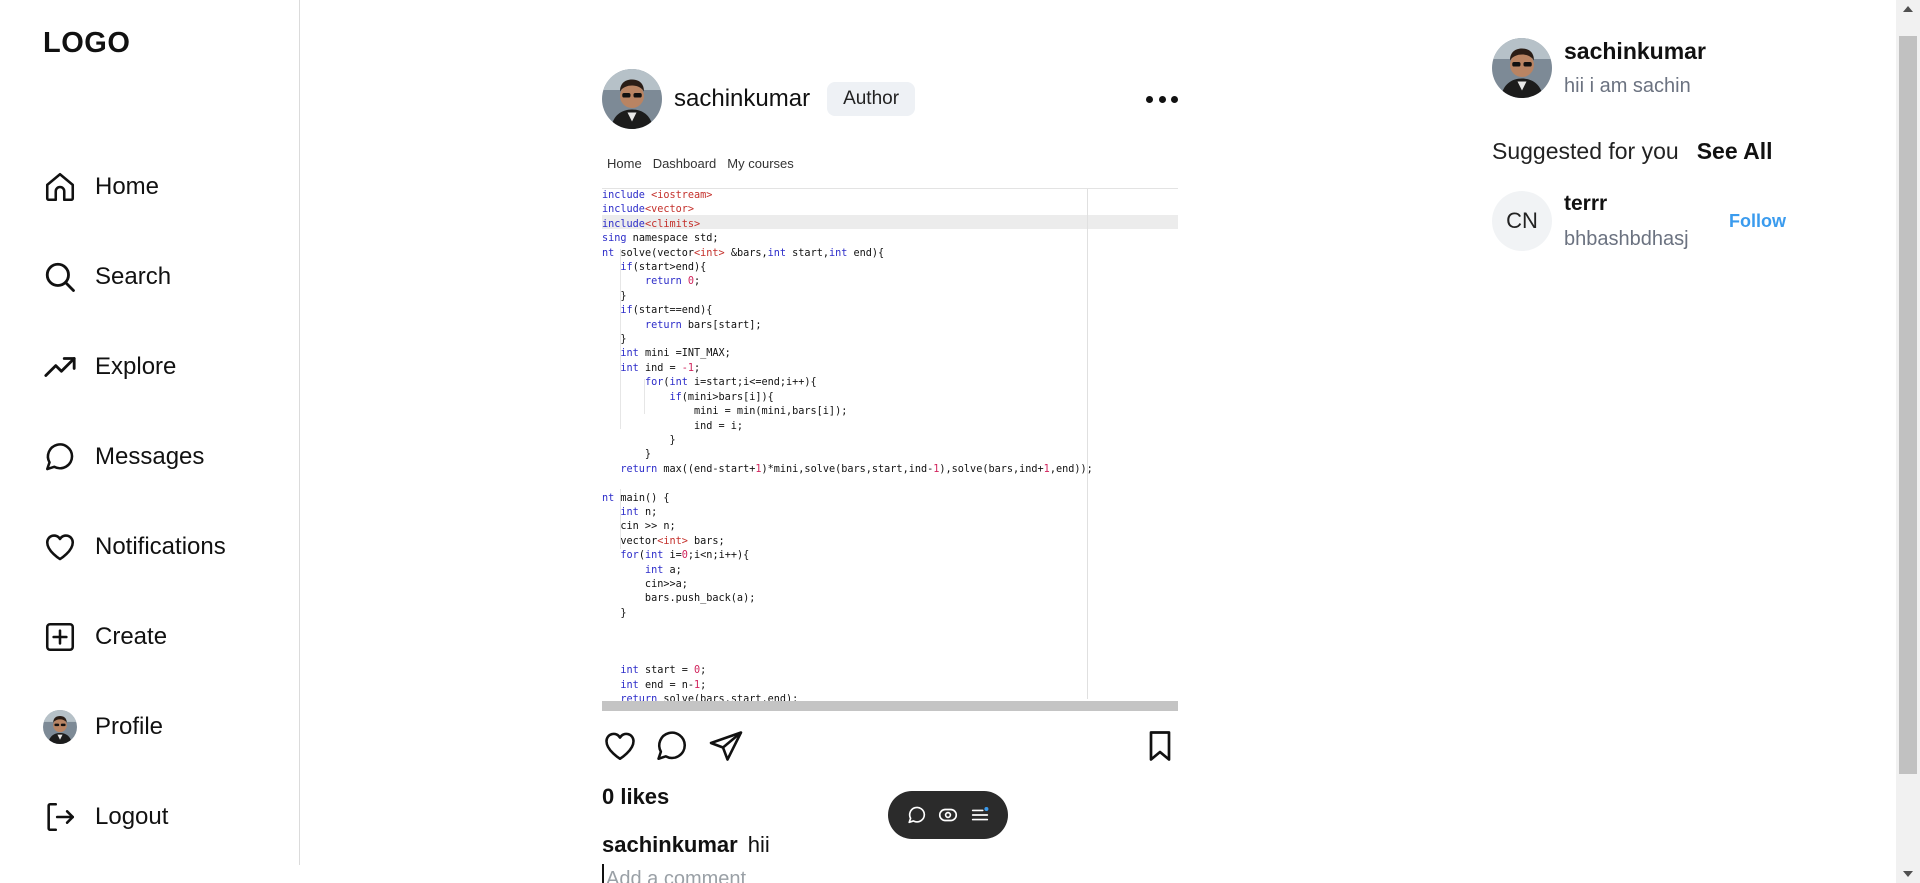  Describe the element at coordinates (60, 547) in the screenshot. I see `heart-icon` at that location.